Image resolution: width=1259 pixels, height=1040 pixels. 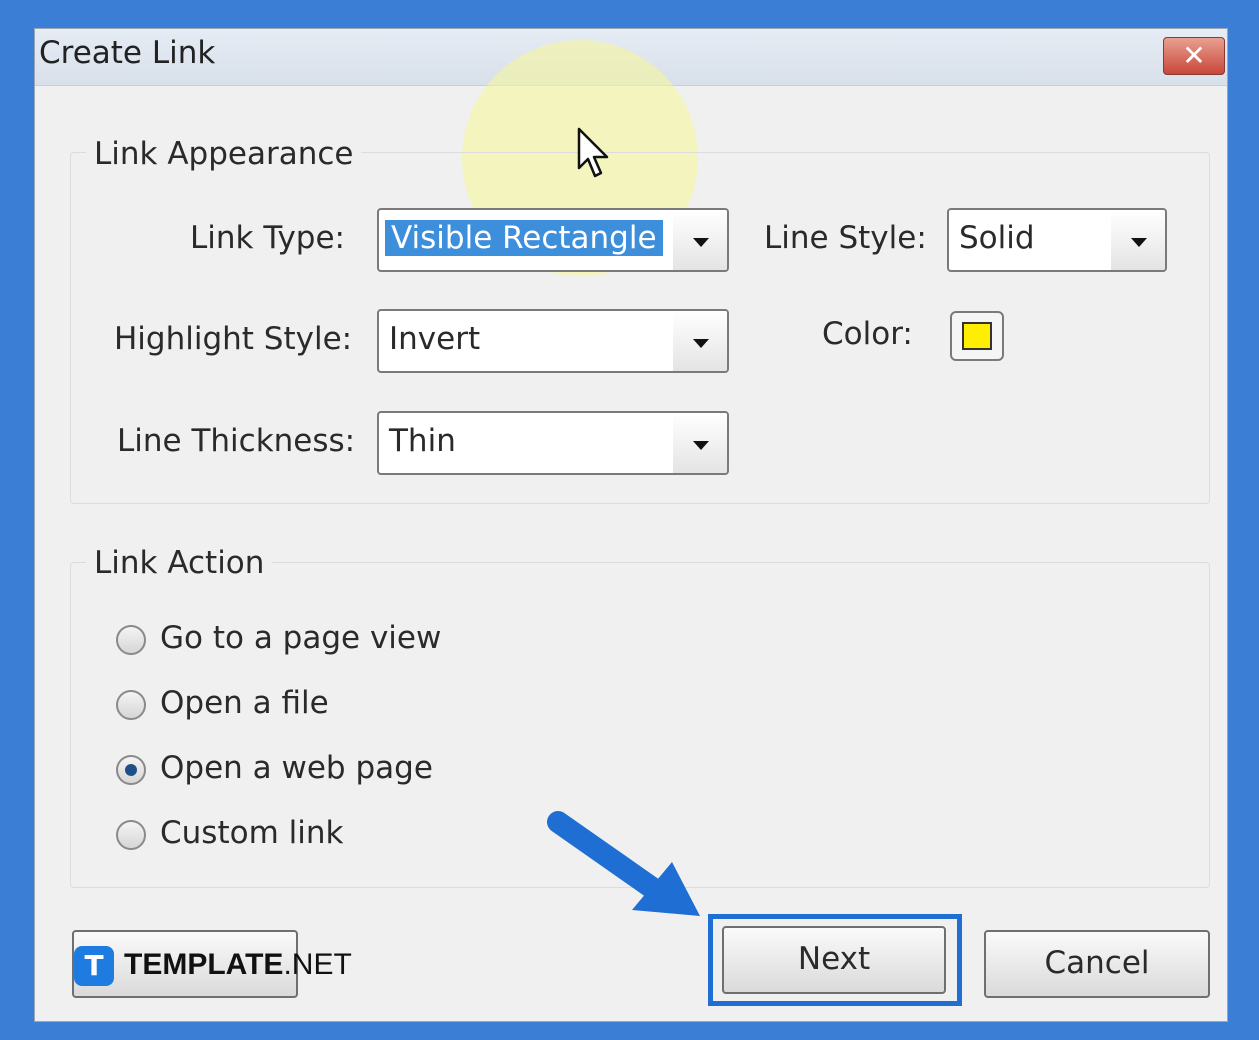 I want to click on link-type-value: Visible Rectangle, so click(x=524, y=238).